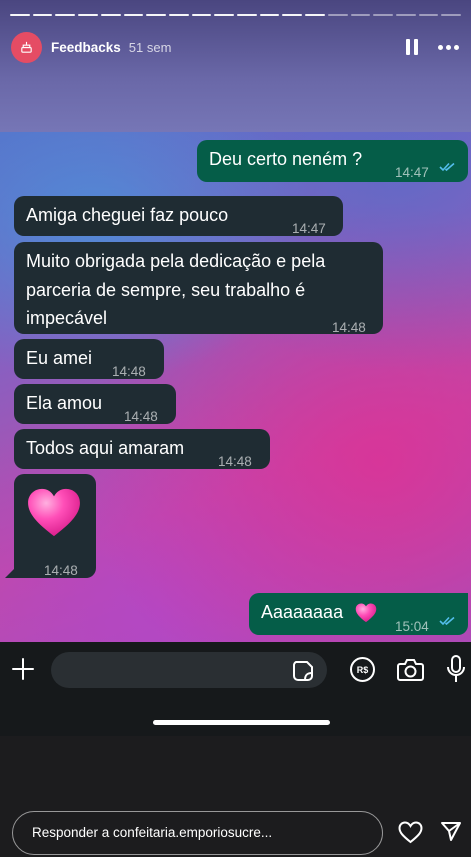 The height and width of the screenshot is (857, 471). I want to click on message-bubble-outgoing: Deu certo neném ? 14:47, so click(332, 161).